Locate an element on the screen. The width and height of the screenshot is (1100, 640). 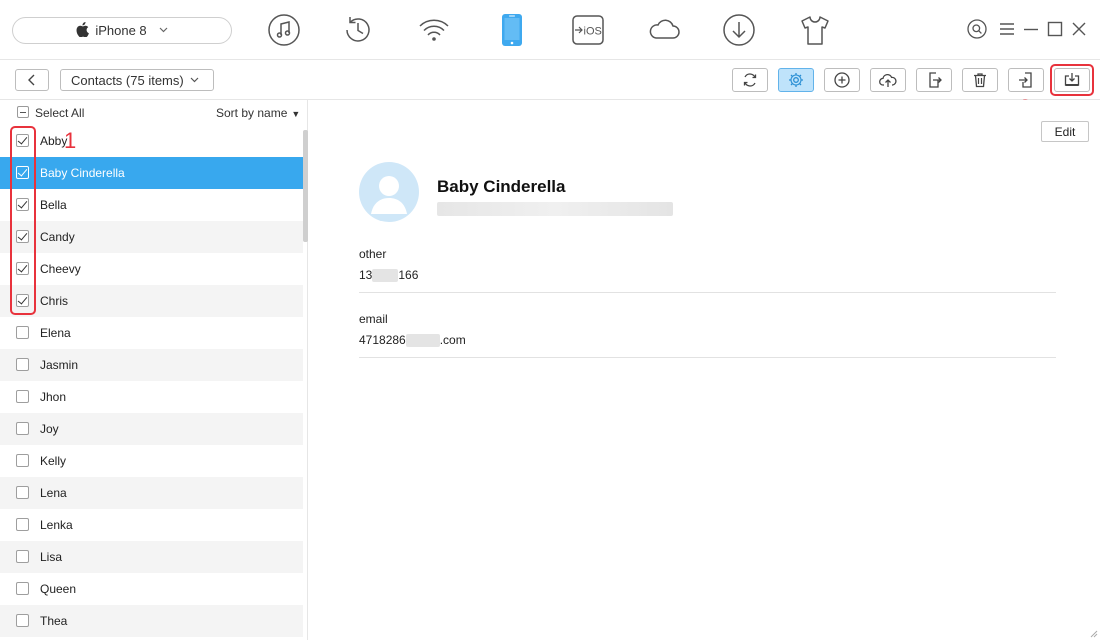
add-icon is located at coordinates (842, 80).